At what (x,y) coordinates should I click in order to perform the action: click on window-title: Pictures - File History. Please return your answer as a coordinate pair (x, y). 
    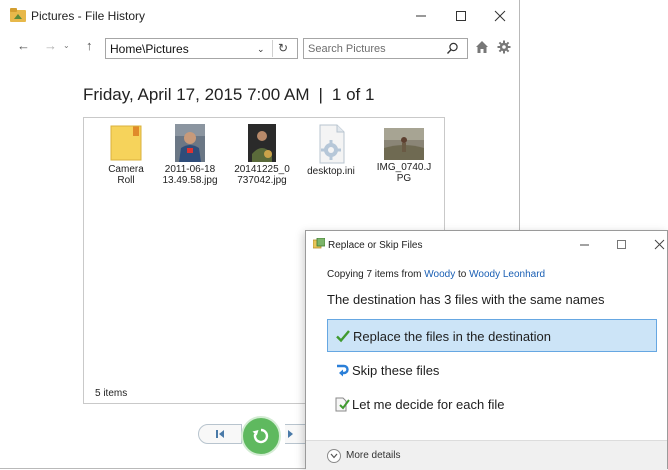
    Looking at the image, I should click on (88, 16).